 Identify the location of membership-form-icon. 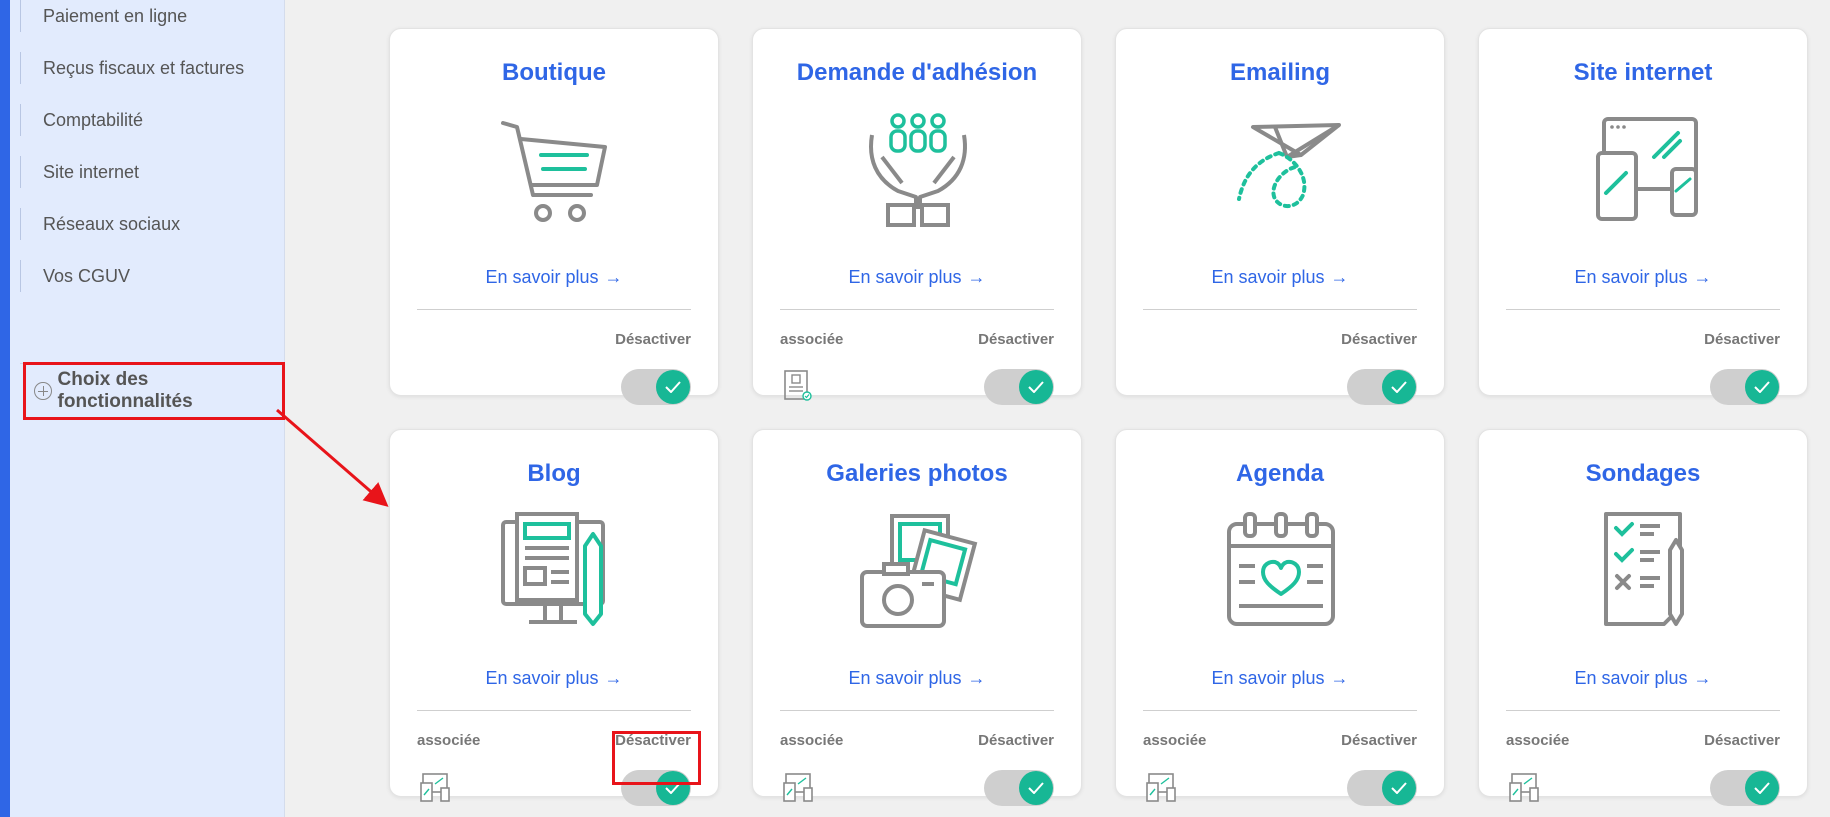
(798, 385).